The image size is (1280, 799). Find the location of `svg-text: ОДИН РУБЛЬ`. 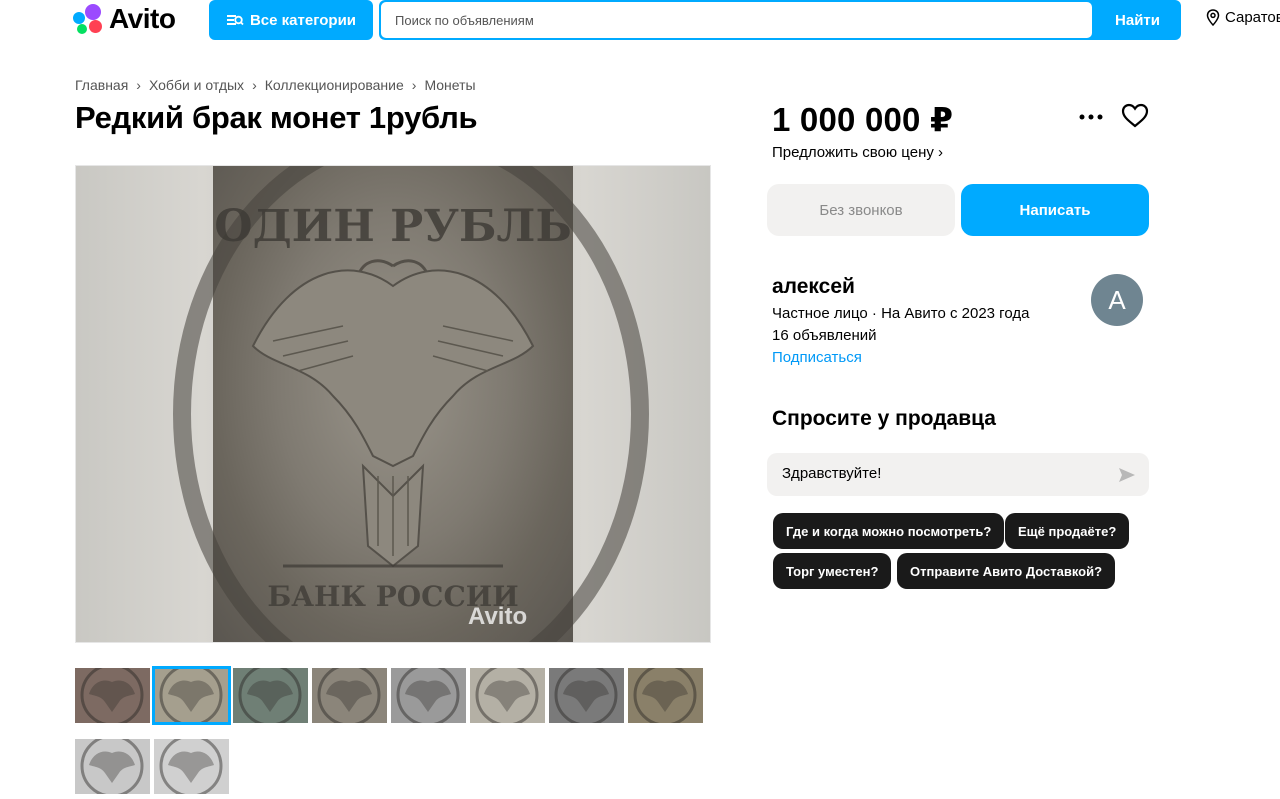

svg-text: ОДИН РУБЛЬ is located at coordinates (393, 226).